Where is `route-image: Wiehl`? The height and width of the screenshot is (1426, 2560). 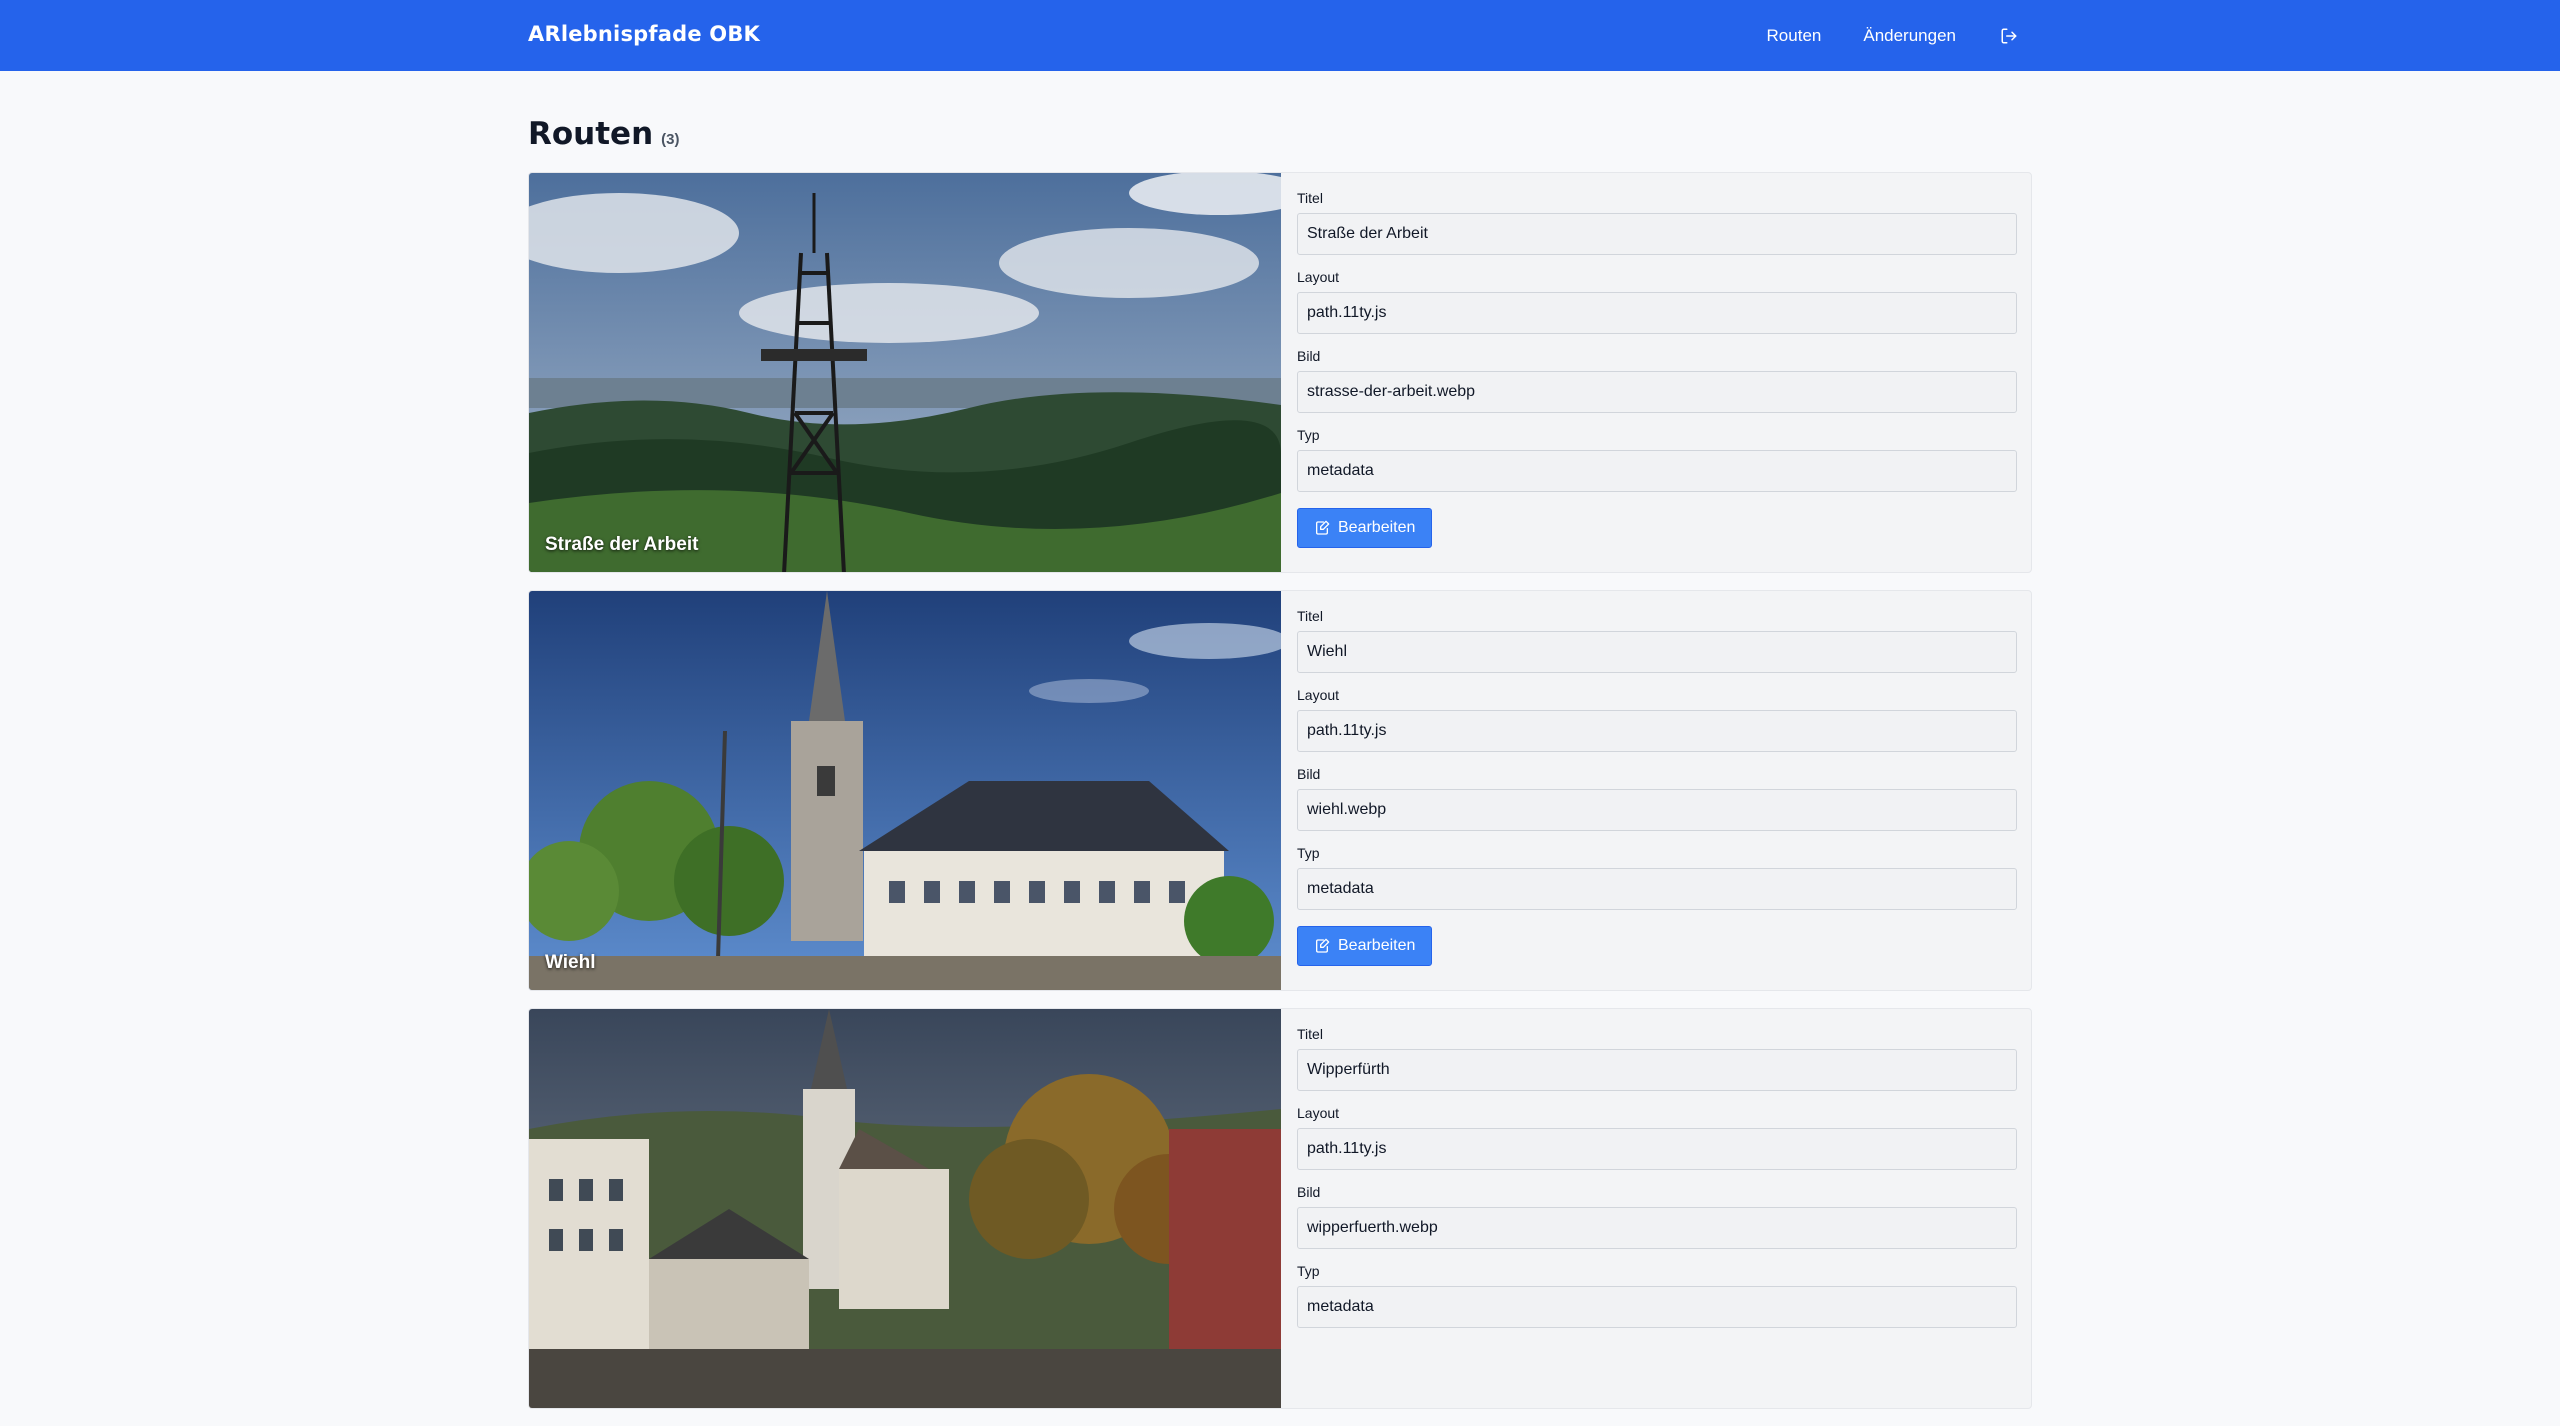
route-image: Wiehl is located at coordinates (905, 790).